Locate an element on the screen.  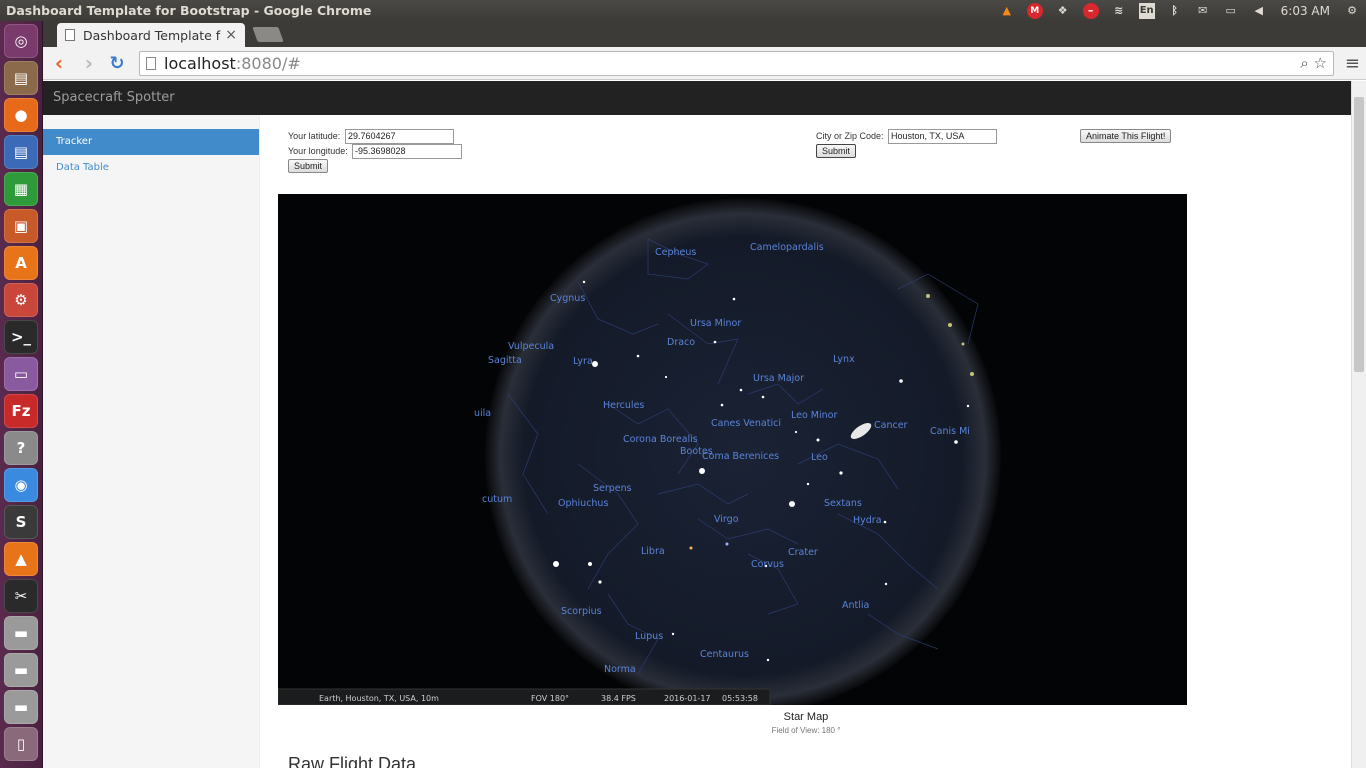
terminal-icon: >_ is located at coordinates (21, 337).